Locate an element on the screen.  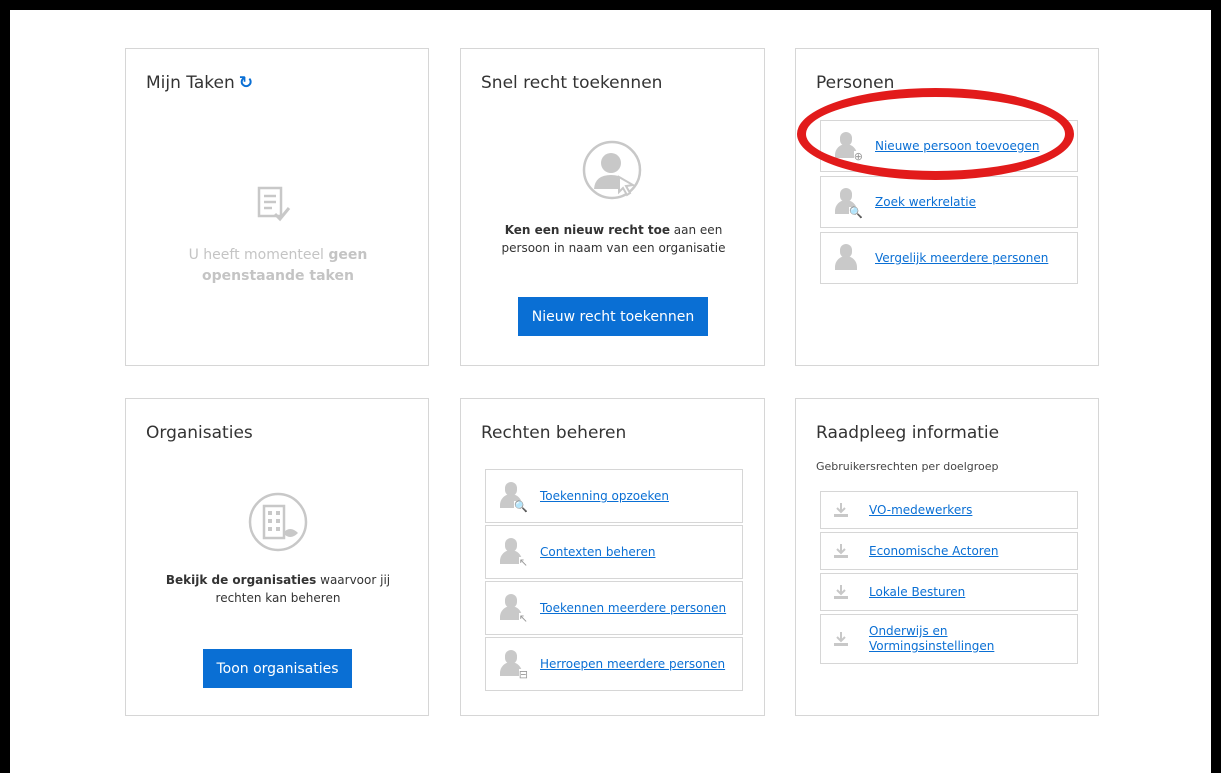
herroepen-meerdere-item: ⊟ Herroepen meerdere personen is located at coordinates (614, 664).